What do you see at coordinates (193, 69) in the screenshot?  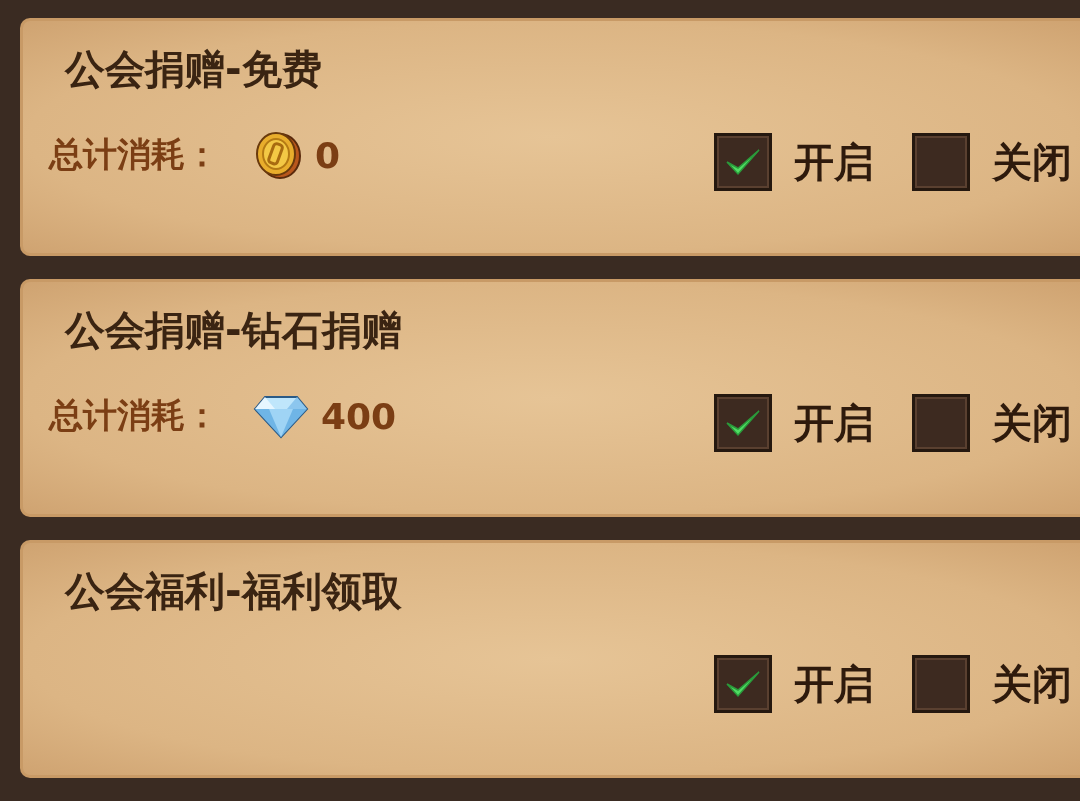 I see `setting-title: 公会捐赠-免费` at bounding box center [193, 69].